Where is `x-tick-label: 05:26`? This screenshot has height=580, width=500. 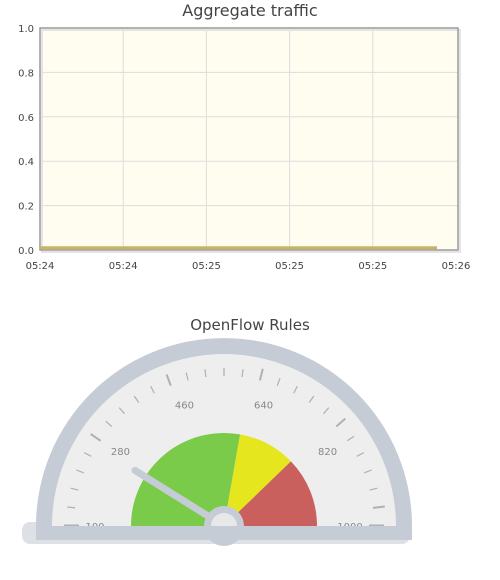
x-tick-label: 05:26 is located at coordinates (456, 266).